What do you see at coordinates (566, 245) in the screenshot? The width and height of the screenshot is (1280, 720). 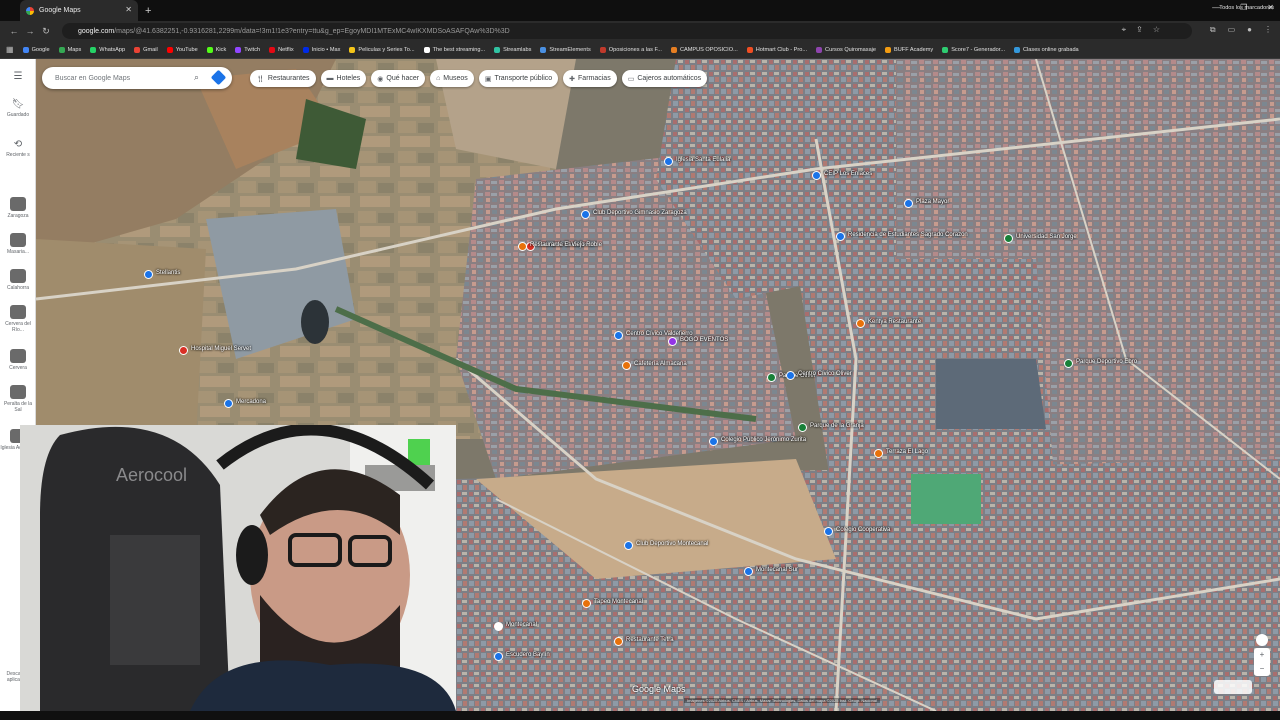 I see `place-label: Restaurante El Viejo Roble` at bounding box center [566, 245].